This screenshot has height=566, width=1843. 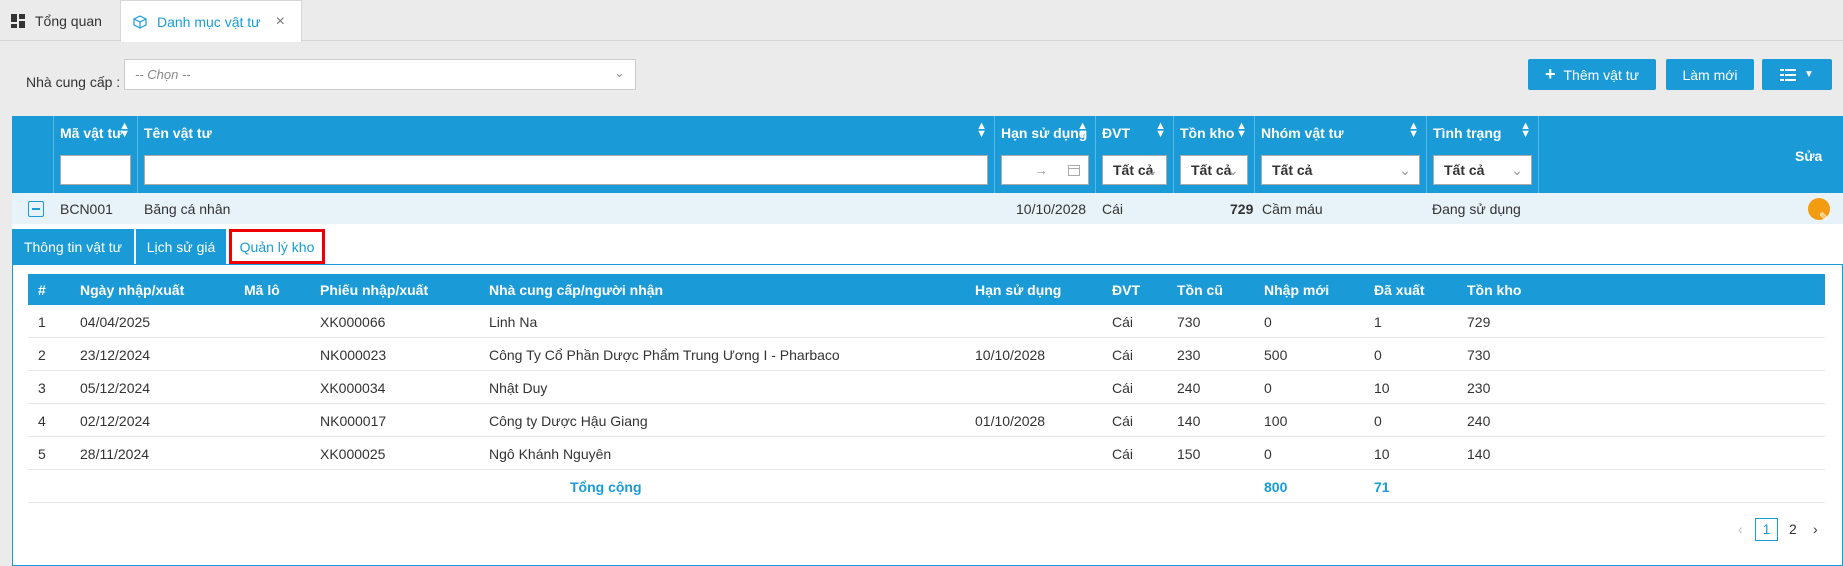 What do you see at coordinates (280, 22) in the screenshot?
I see `close-icon: ×` at bounding box center [280, 22].